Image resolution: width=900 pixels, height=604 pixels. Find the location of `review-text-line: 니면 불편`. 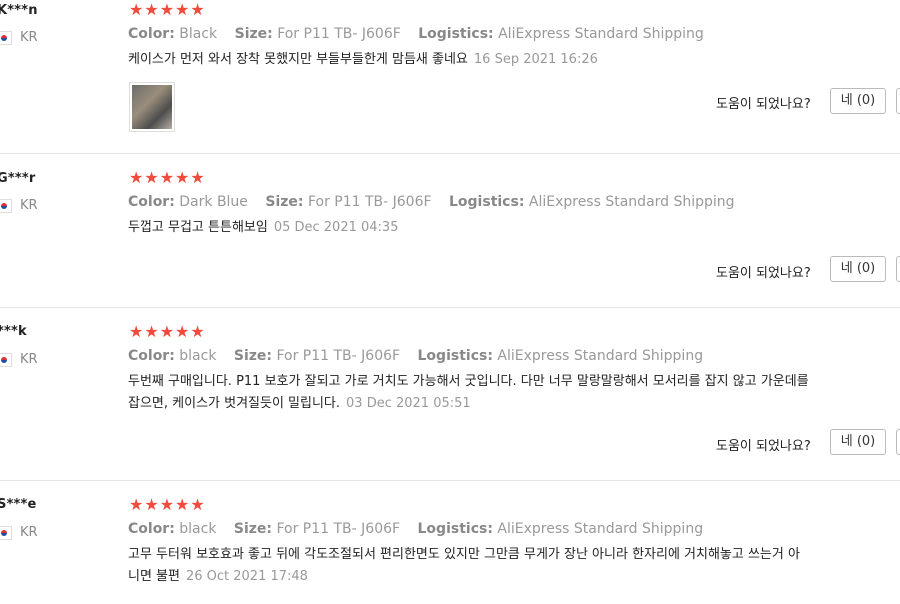

review-text-line: 니면 불편 is located at coordinates (154, 576).